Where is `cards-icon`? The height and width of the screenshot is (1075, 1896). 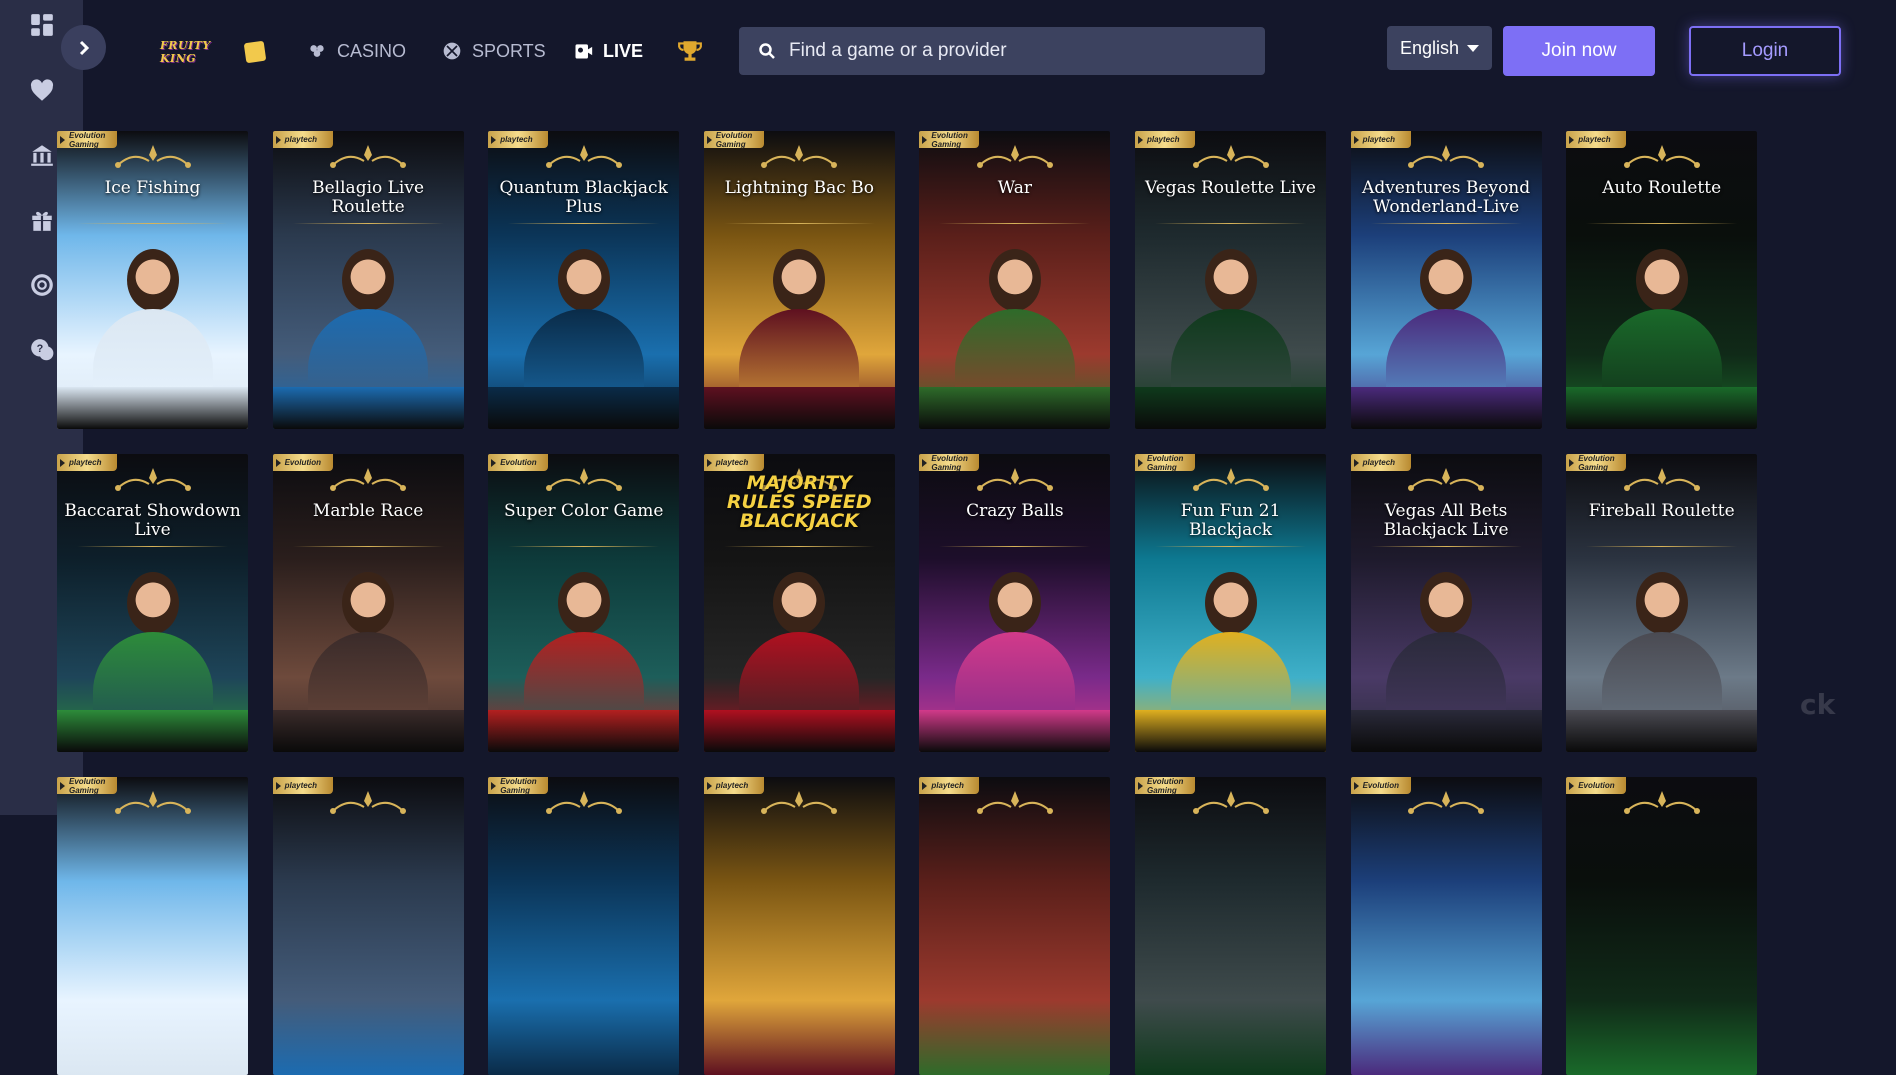 cards-icon is located at coordinates (317, 51).